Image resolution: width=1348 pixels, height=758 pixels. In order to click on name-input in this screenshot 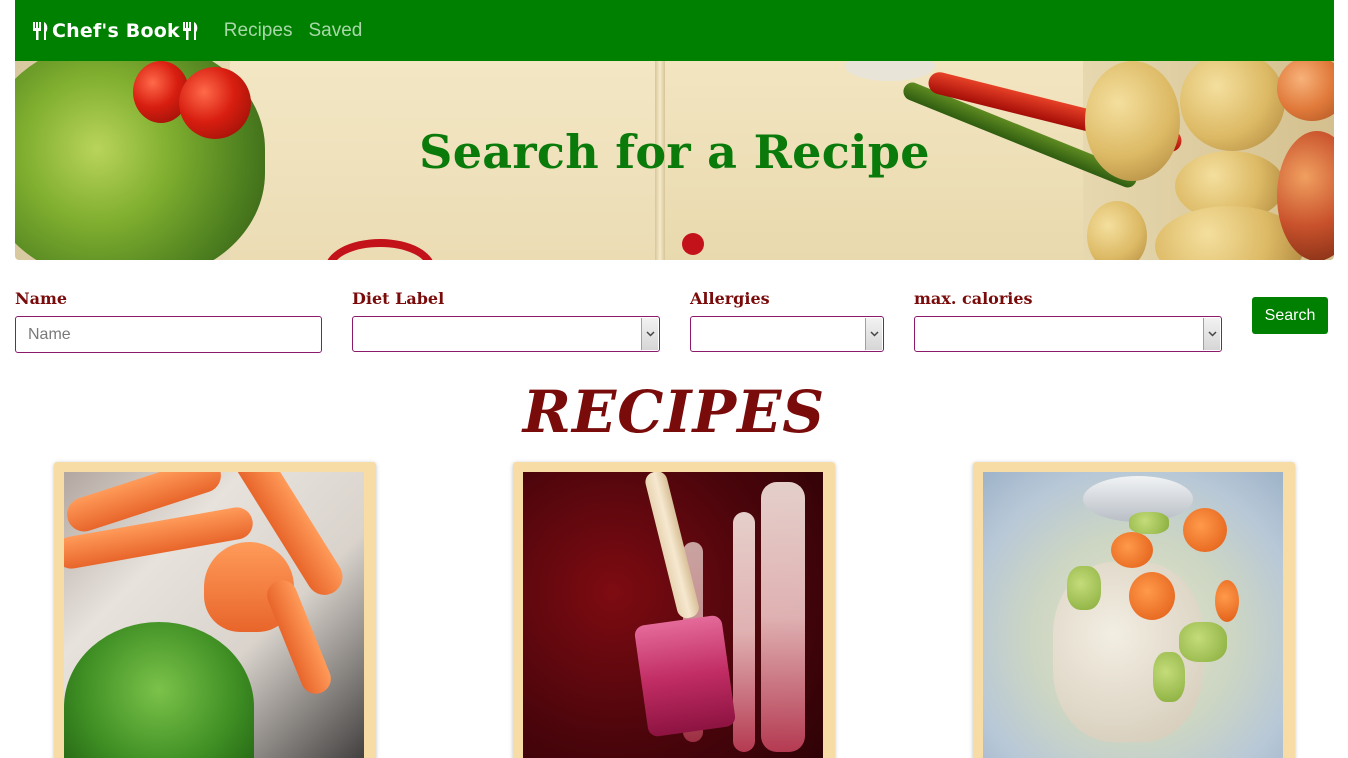, I will do `click(168, 334)`.